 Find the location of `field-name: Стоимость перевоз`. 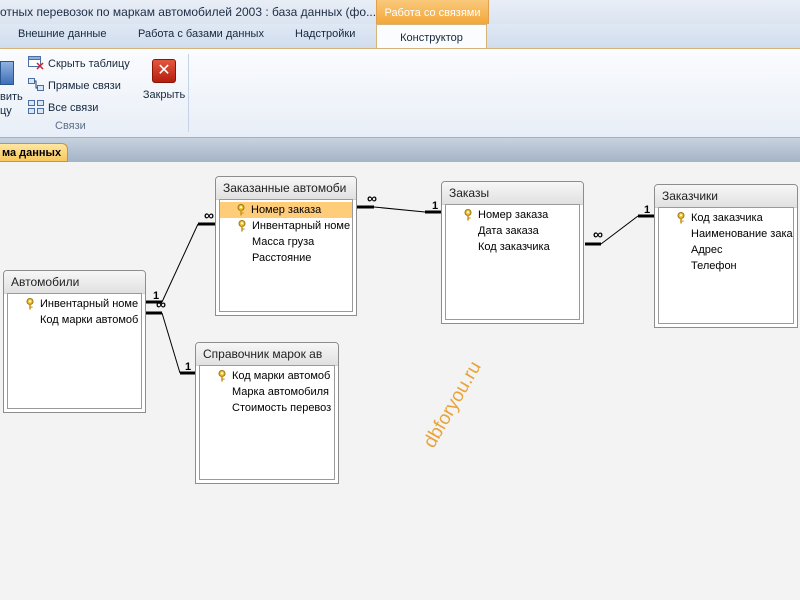

field-name: Стоимость перевоз is located at coordinates (282, 408).